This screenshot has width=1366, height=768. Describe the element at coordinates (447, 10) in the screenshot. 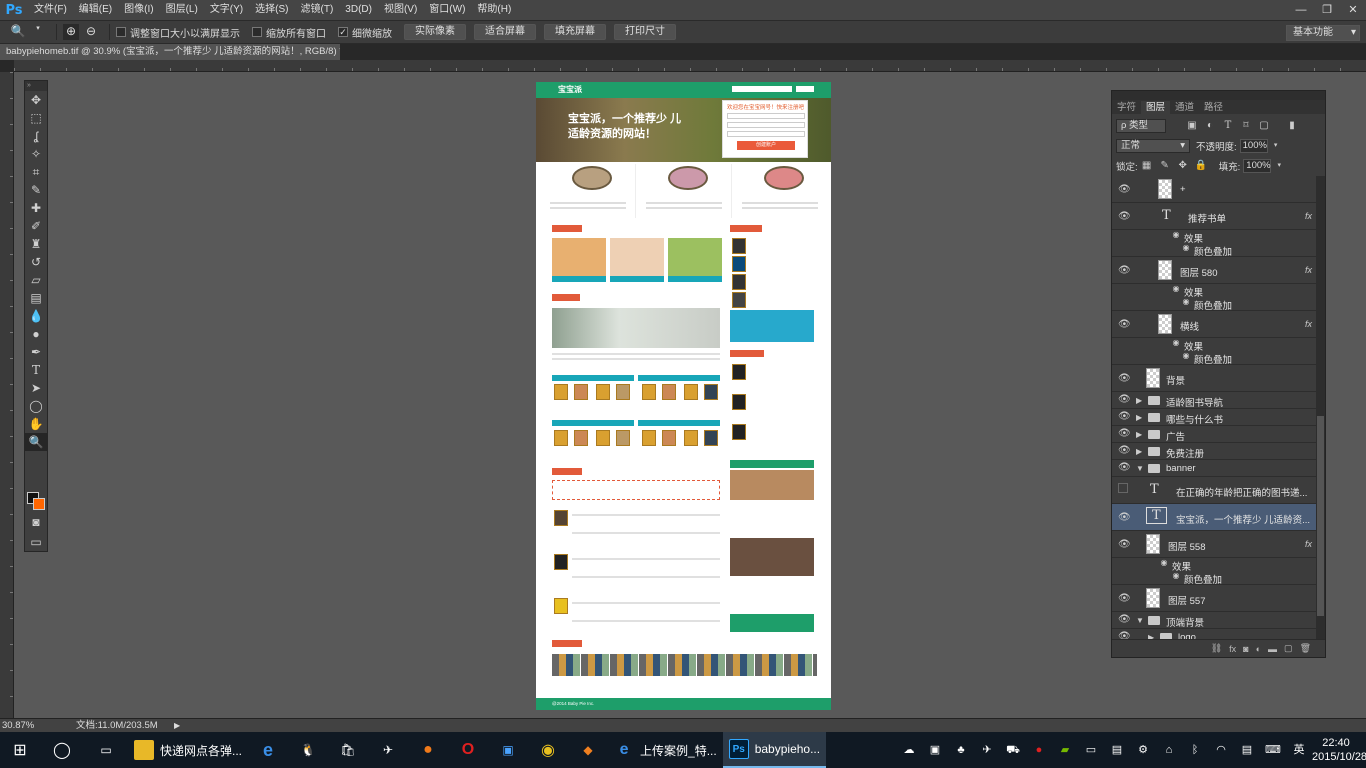

I see `menu-window: 窗口(W)` at that location.